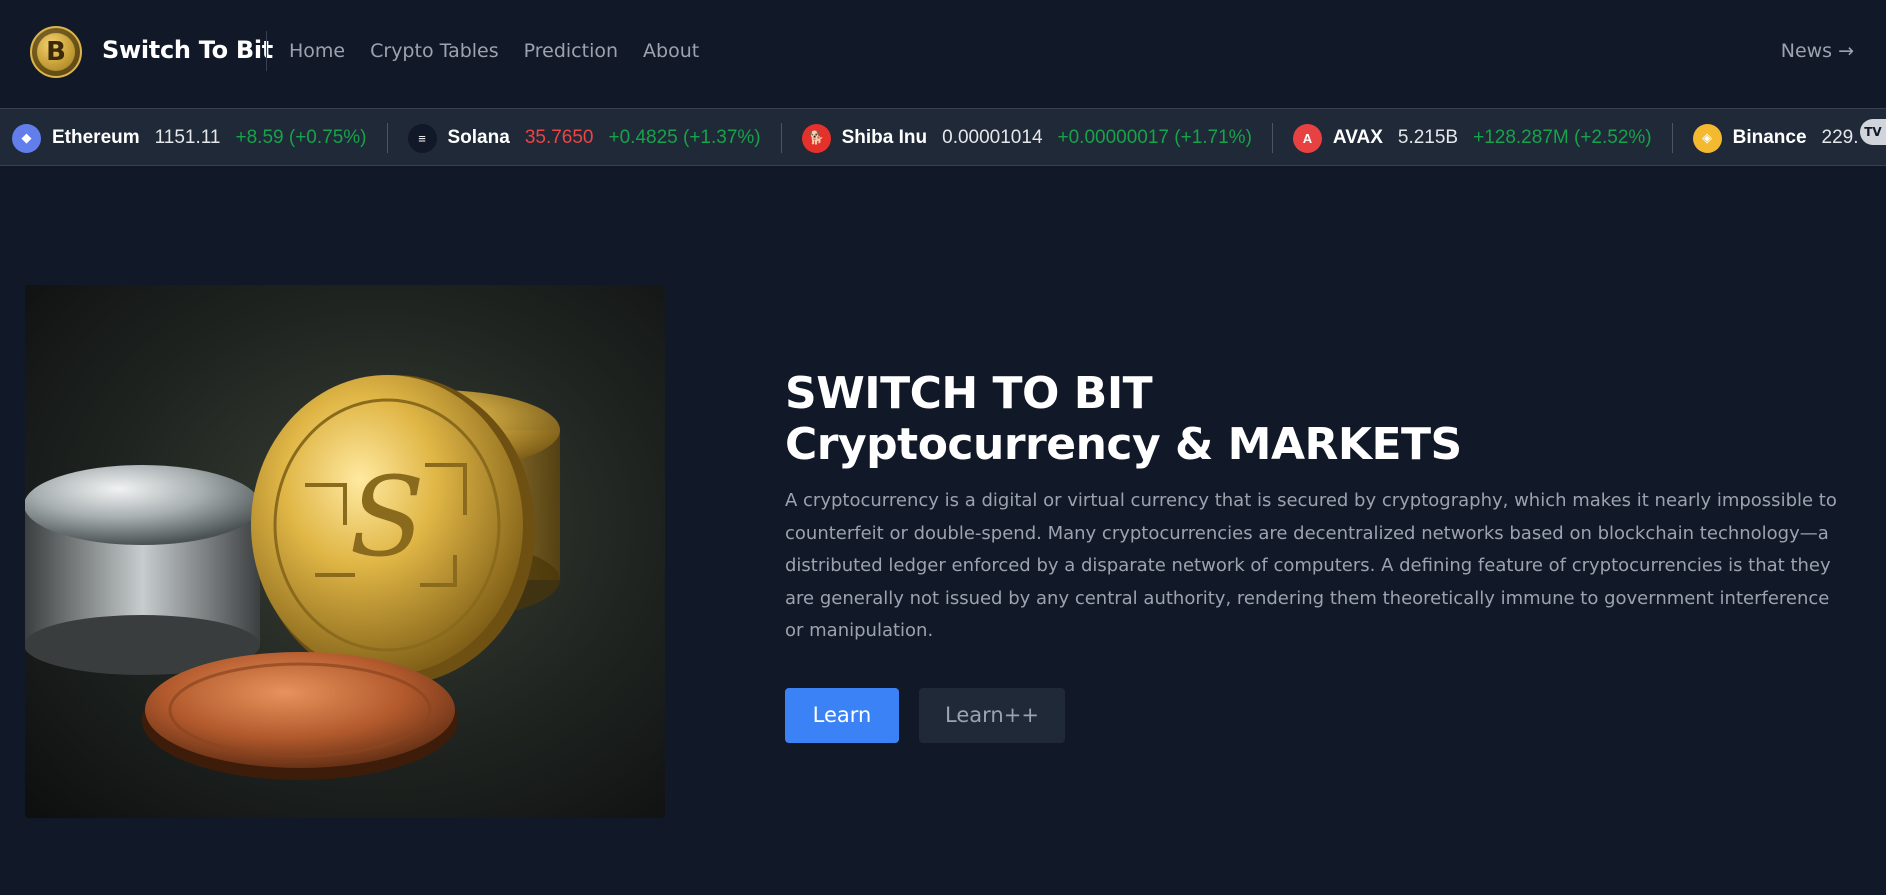 This screenshot has width=1886, height=895. I want to click on nav-link-prediction: Prediction, so click(571, 51).